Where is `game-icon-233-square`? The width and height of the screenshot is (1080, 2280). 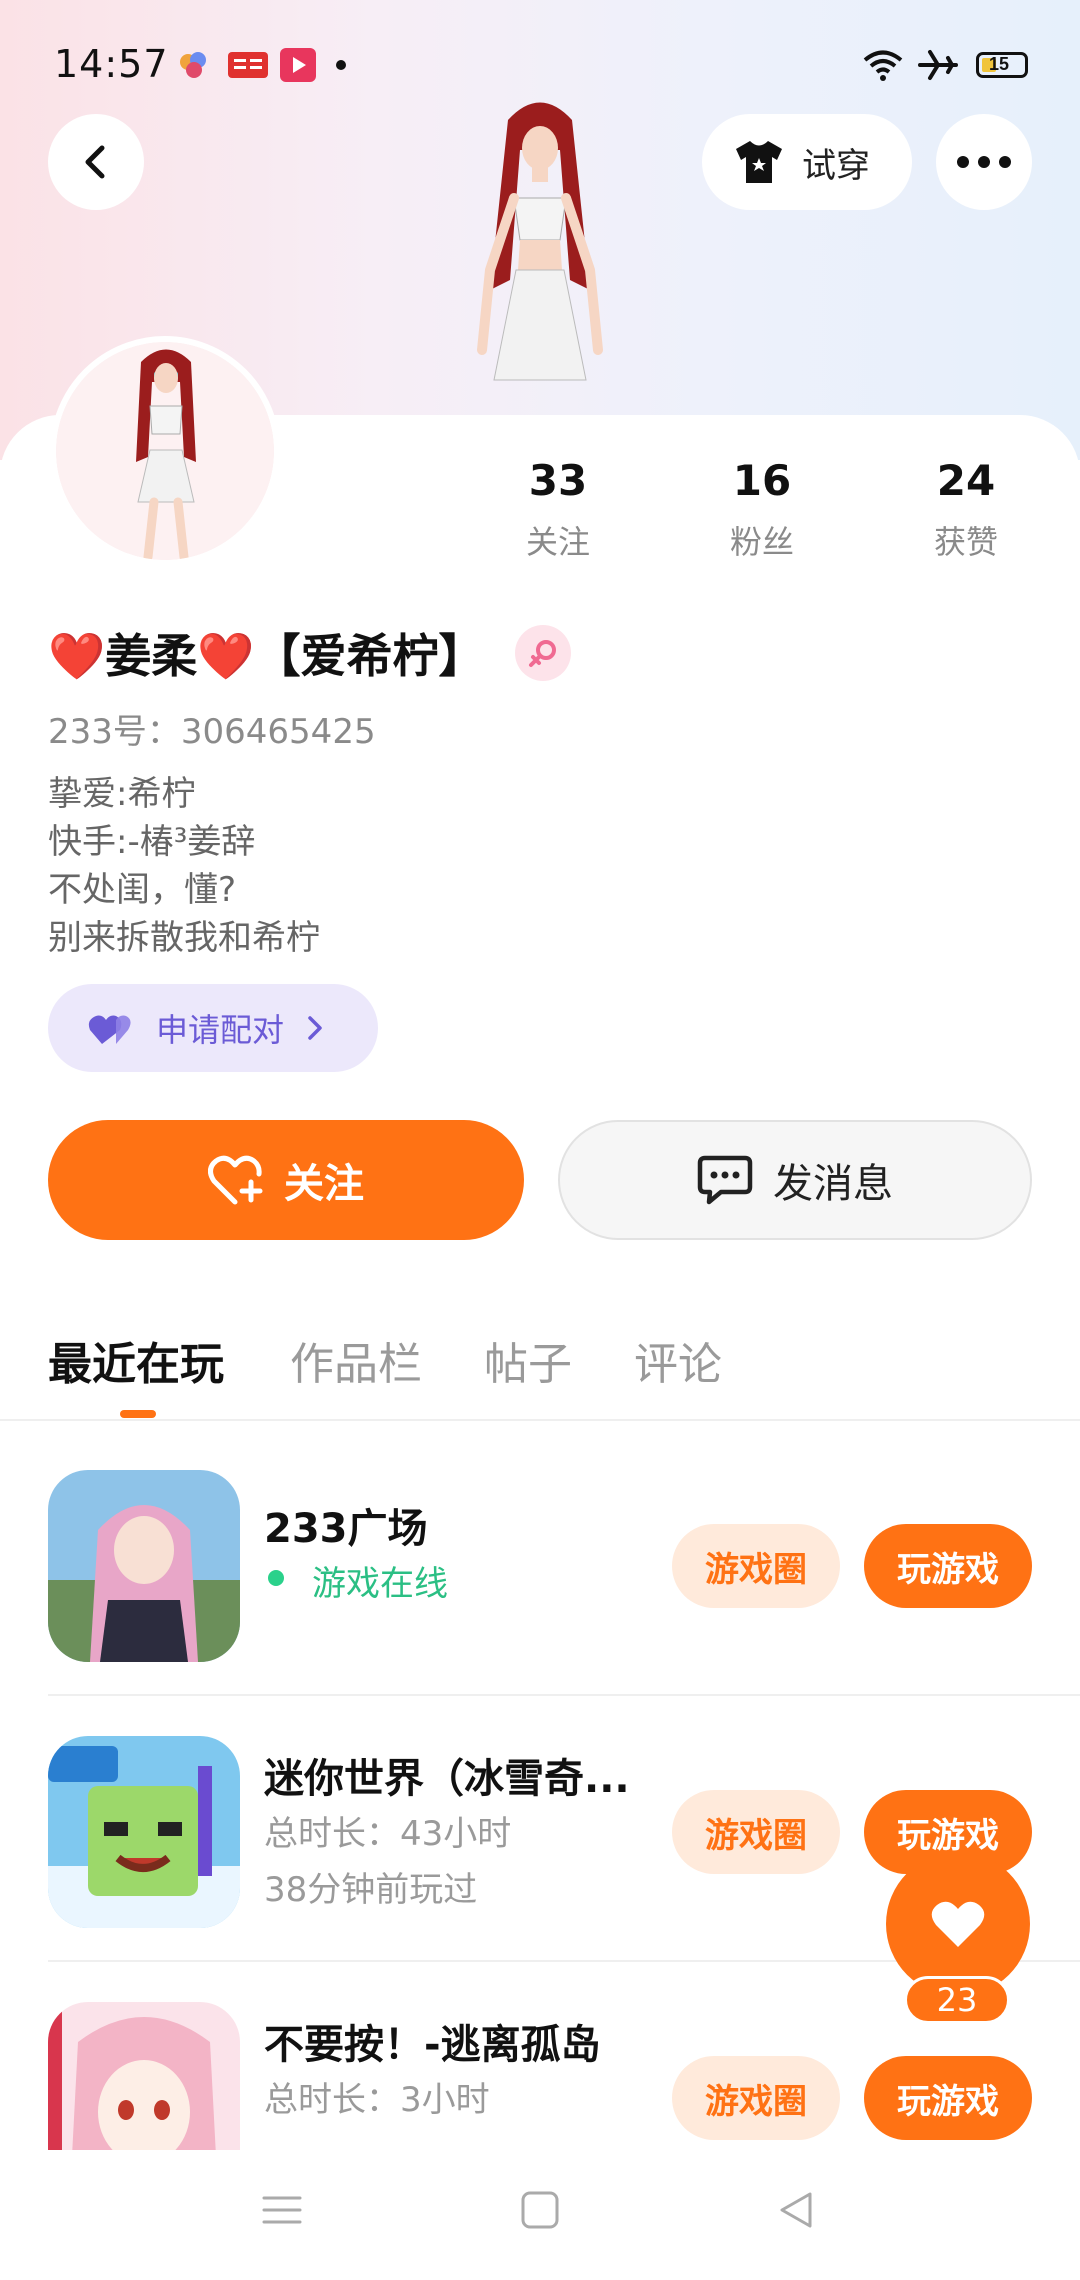
game-icon-233-square is located at coordinates (144, 1566).